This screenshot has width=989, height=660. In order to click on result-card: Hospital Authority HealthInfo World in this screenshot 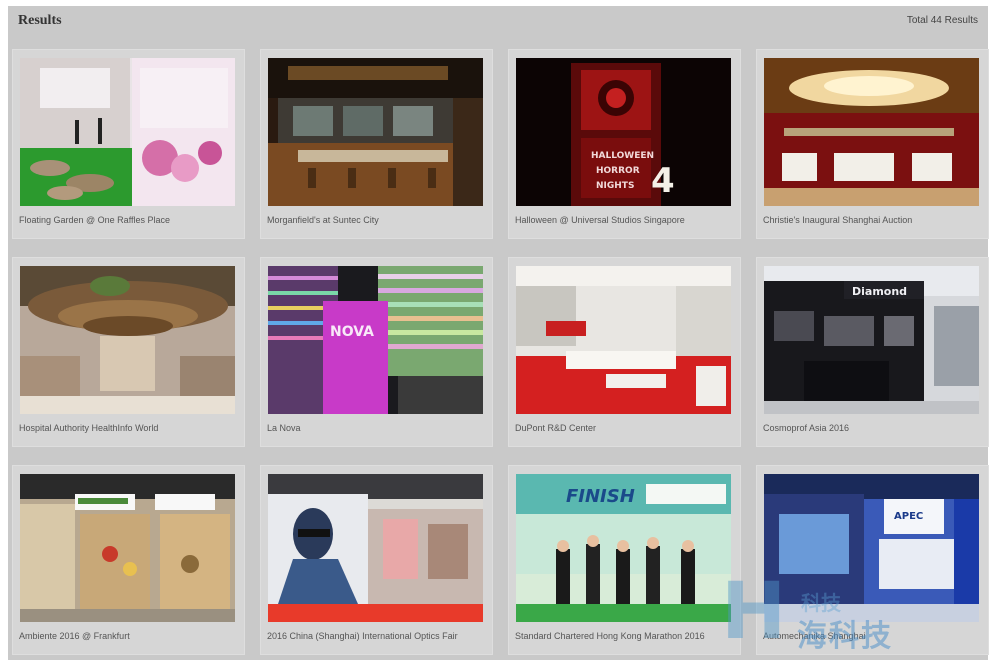, I will do `click(128, 352)`.